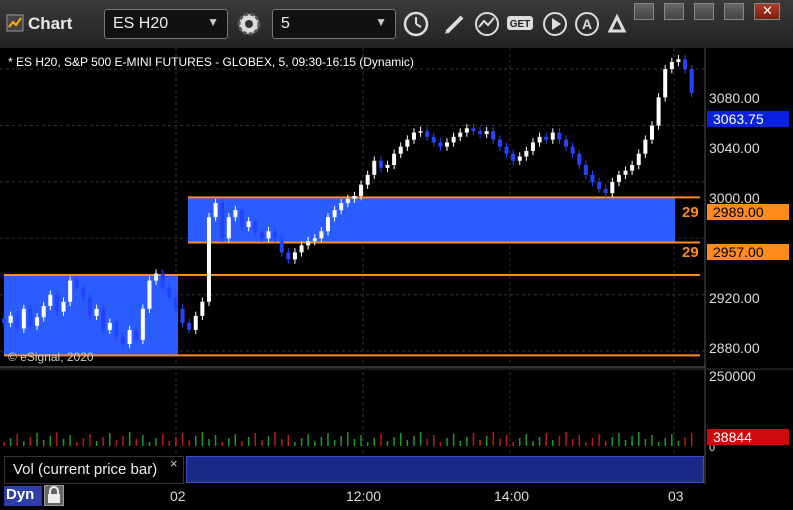 This screenshot has width=793, height=510. I want to click on dynamic-toggle: Dyn, so click(23, 496).